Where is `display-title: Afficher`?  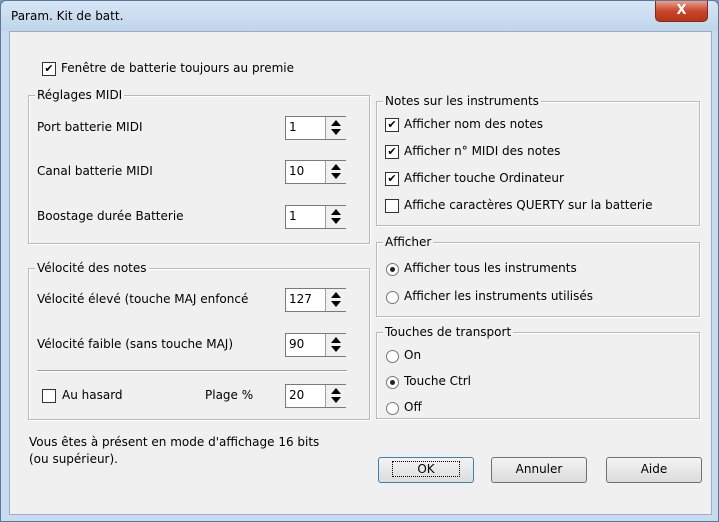 display-title: Afficher is located at coordinates (408, 242).